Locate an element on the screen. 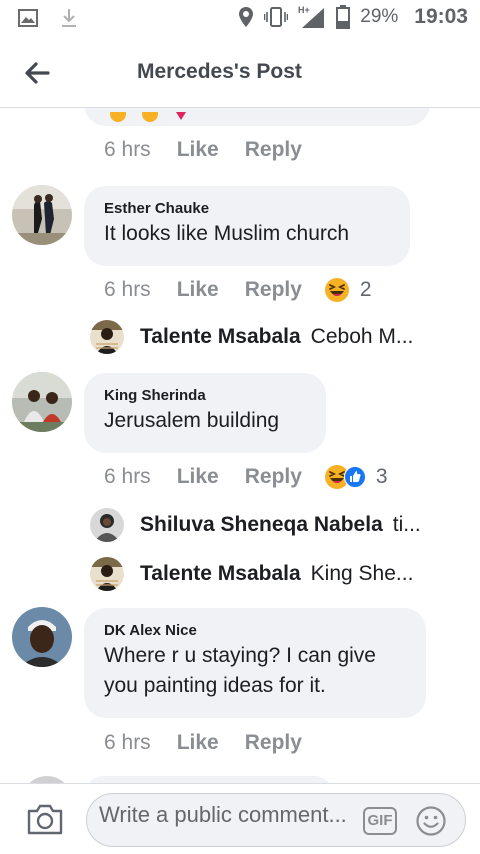  reaction-summary: 3 is located at coordinates (356, 477).